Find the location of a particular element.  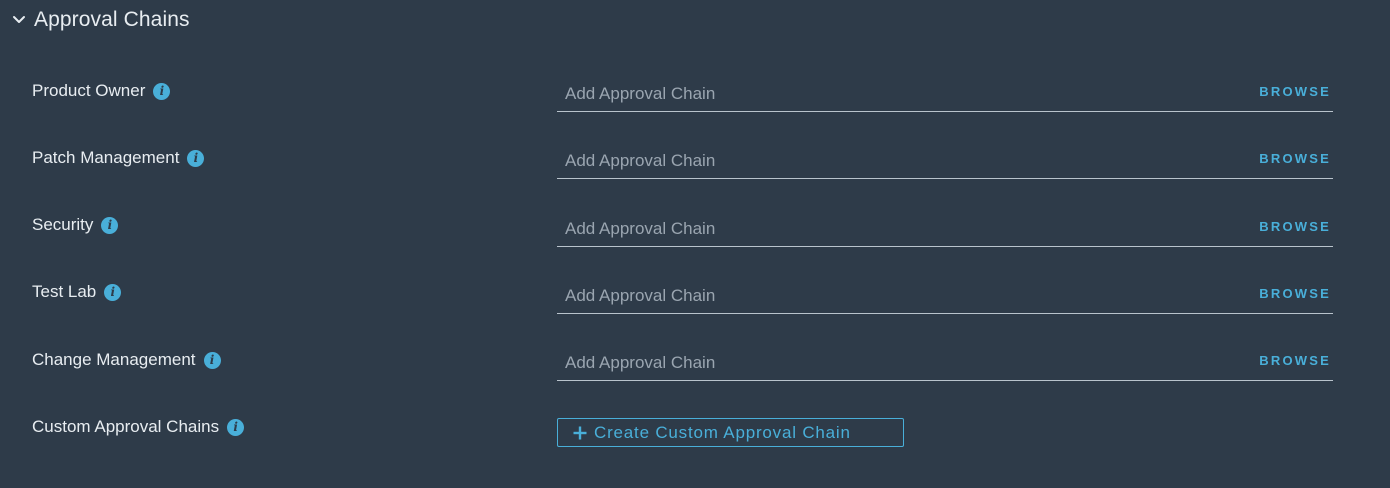

field-label-wrap: Patch Management i is located at coordinates (118, 158).